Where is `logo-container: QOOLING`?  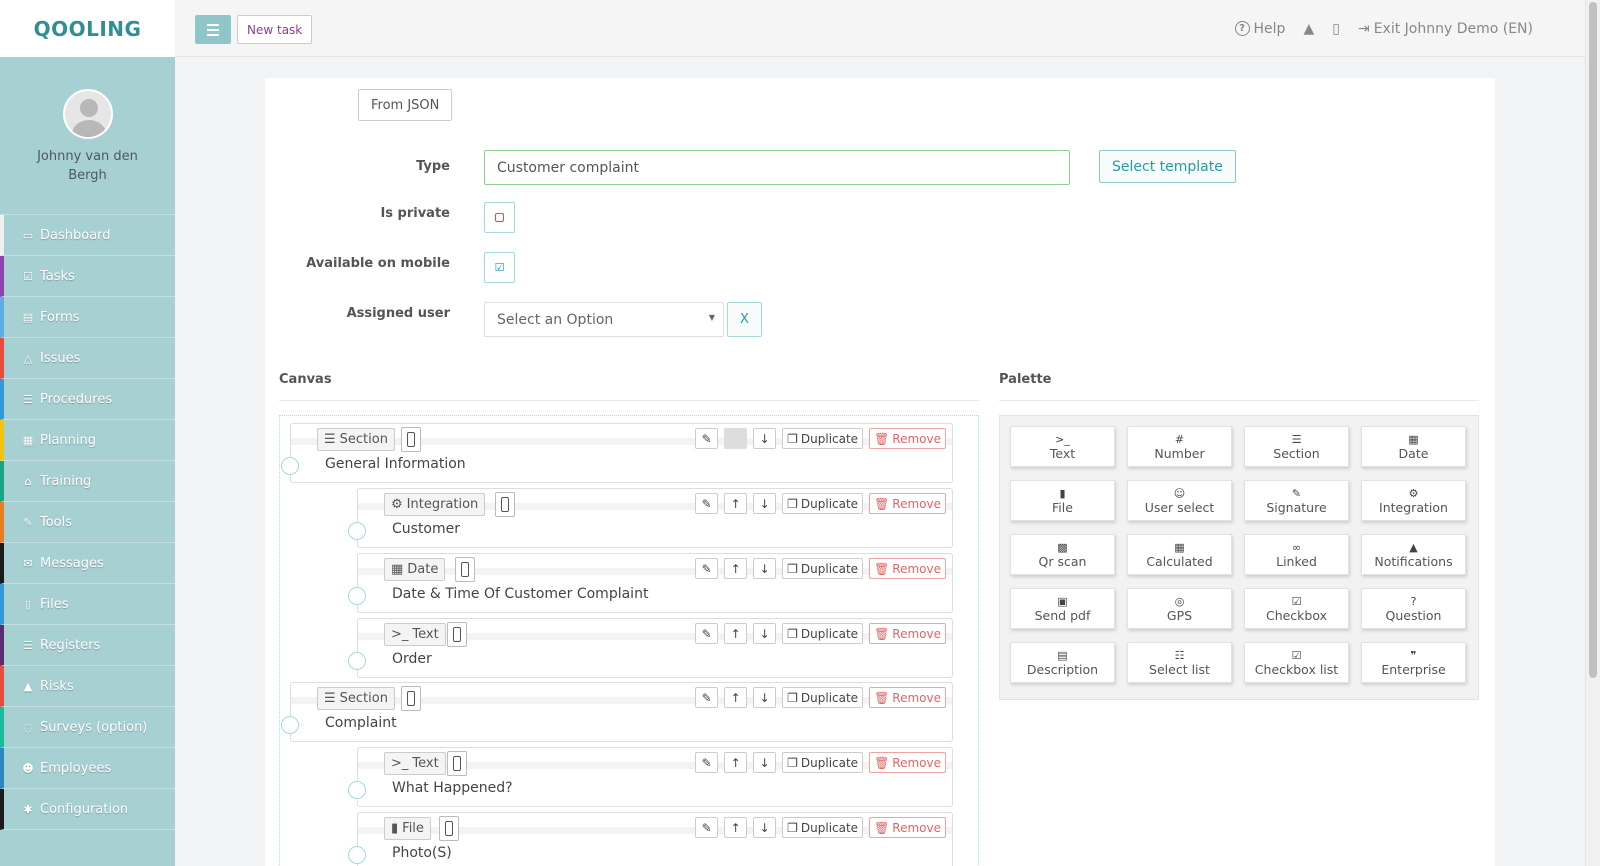 logo-container: QOOLING is located at coordinates (87, 28).